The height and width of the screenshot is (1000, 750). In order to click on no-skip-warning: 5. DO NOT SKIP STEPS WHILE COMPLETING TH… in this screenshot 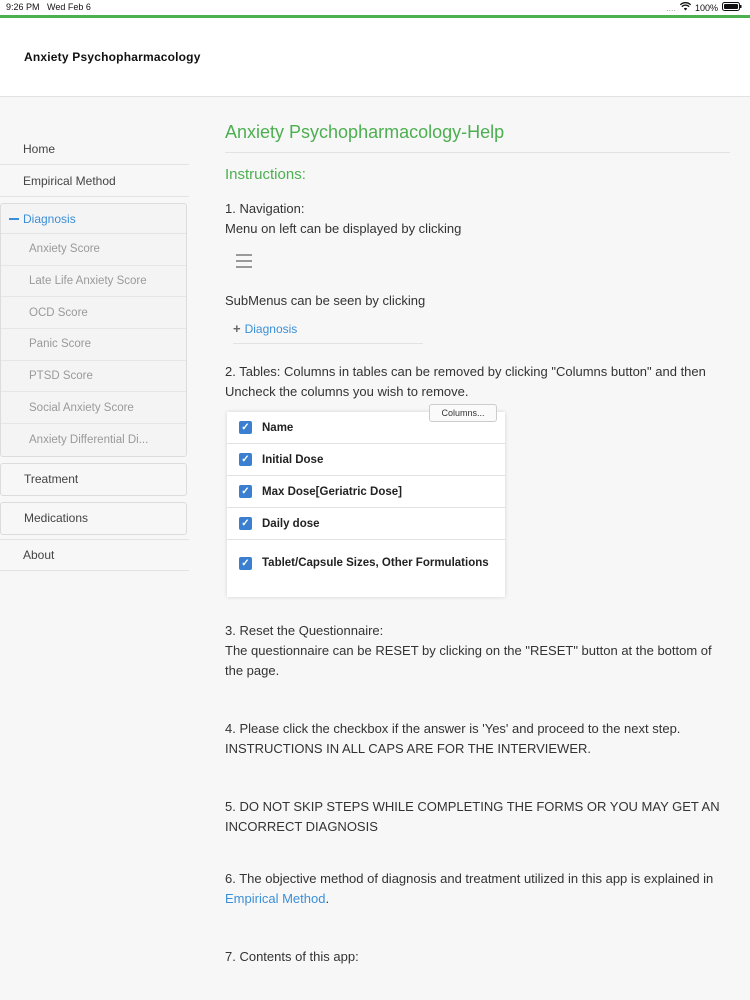, I will do `click(472, 816)`.